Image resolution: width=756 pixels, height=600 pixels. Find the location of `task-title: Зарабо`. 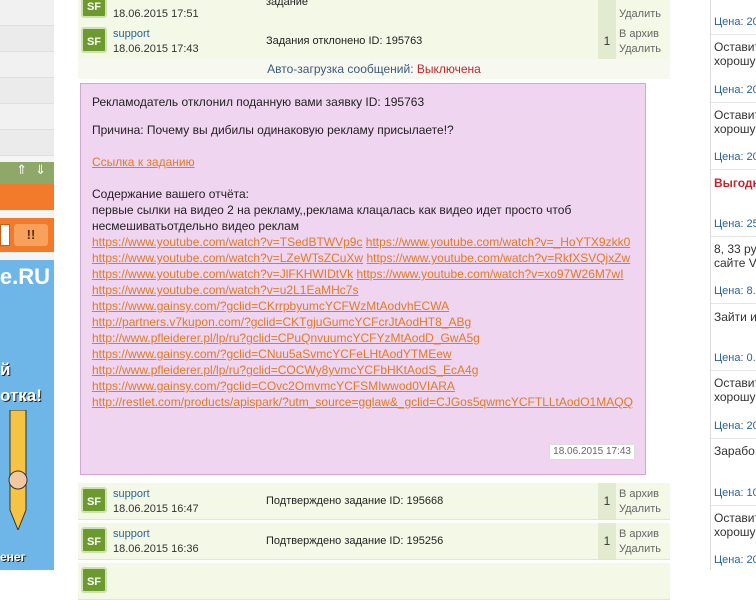

task-title: Зарабо is located at coordinates (734, 451).